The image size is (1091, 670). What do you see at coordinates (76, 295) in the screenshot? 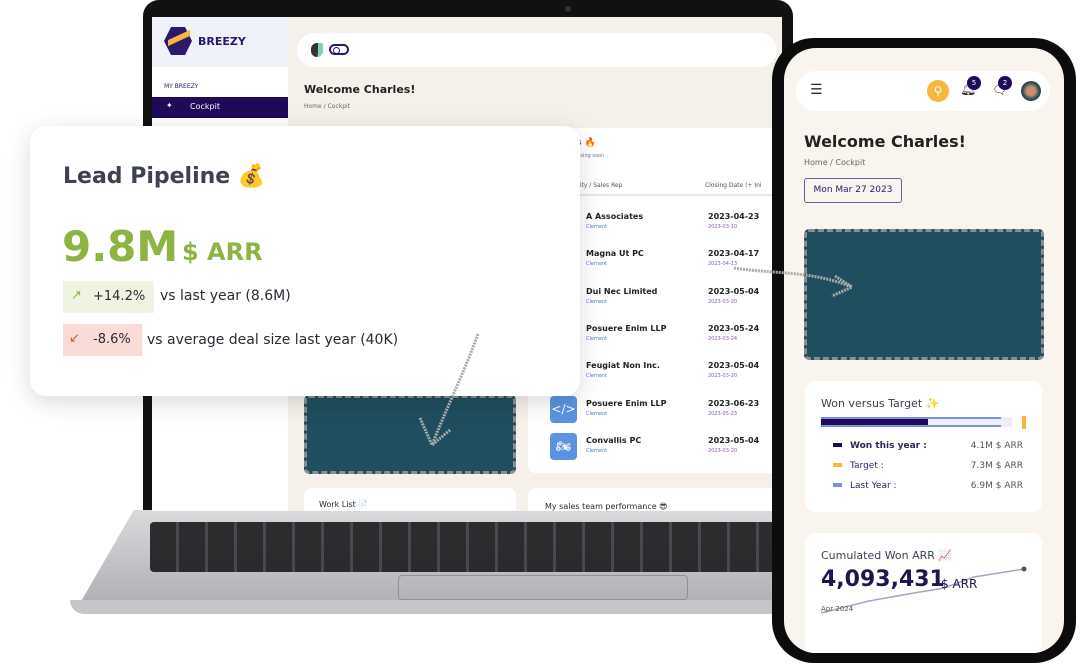
I see `arrow-up-right-icon: ↗` at bounding box center [76, 295].